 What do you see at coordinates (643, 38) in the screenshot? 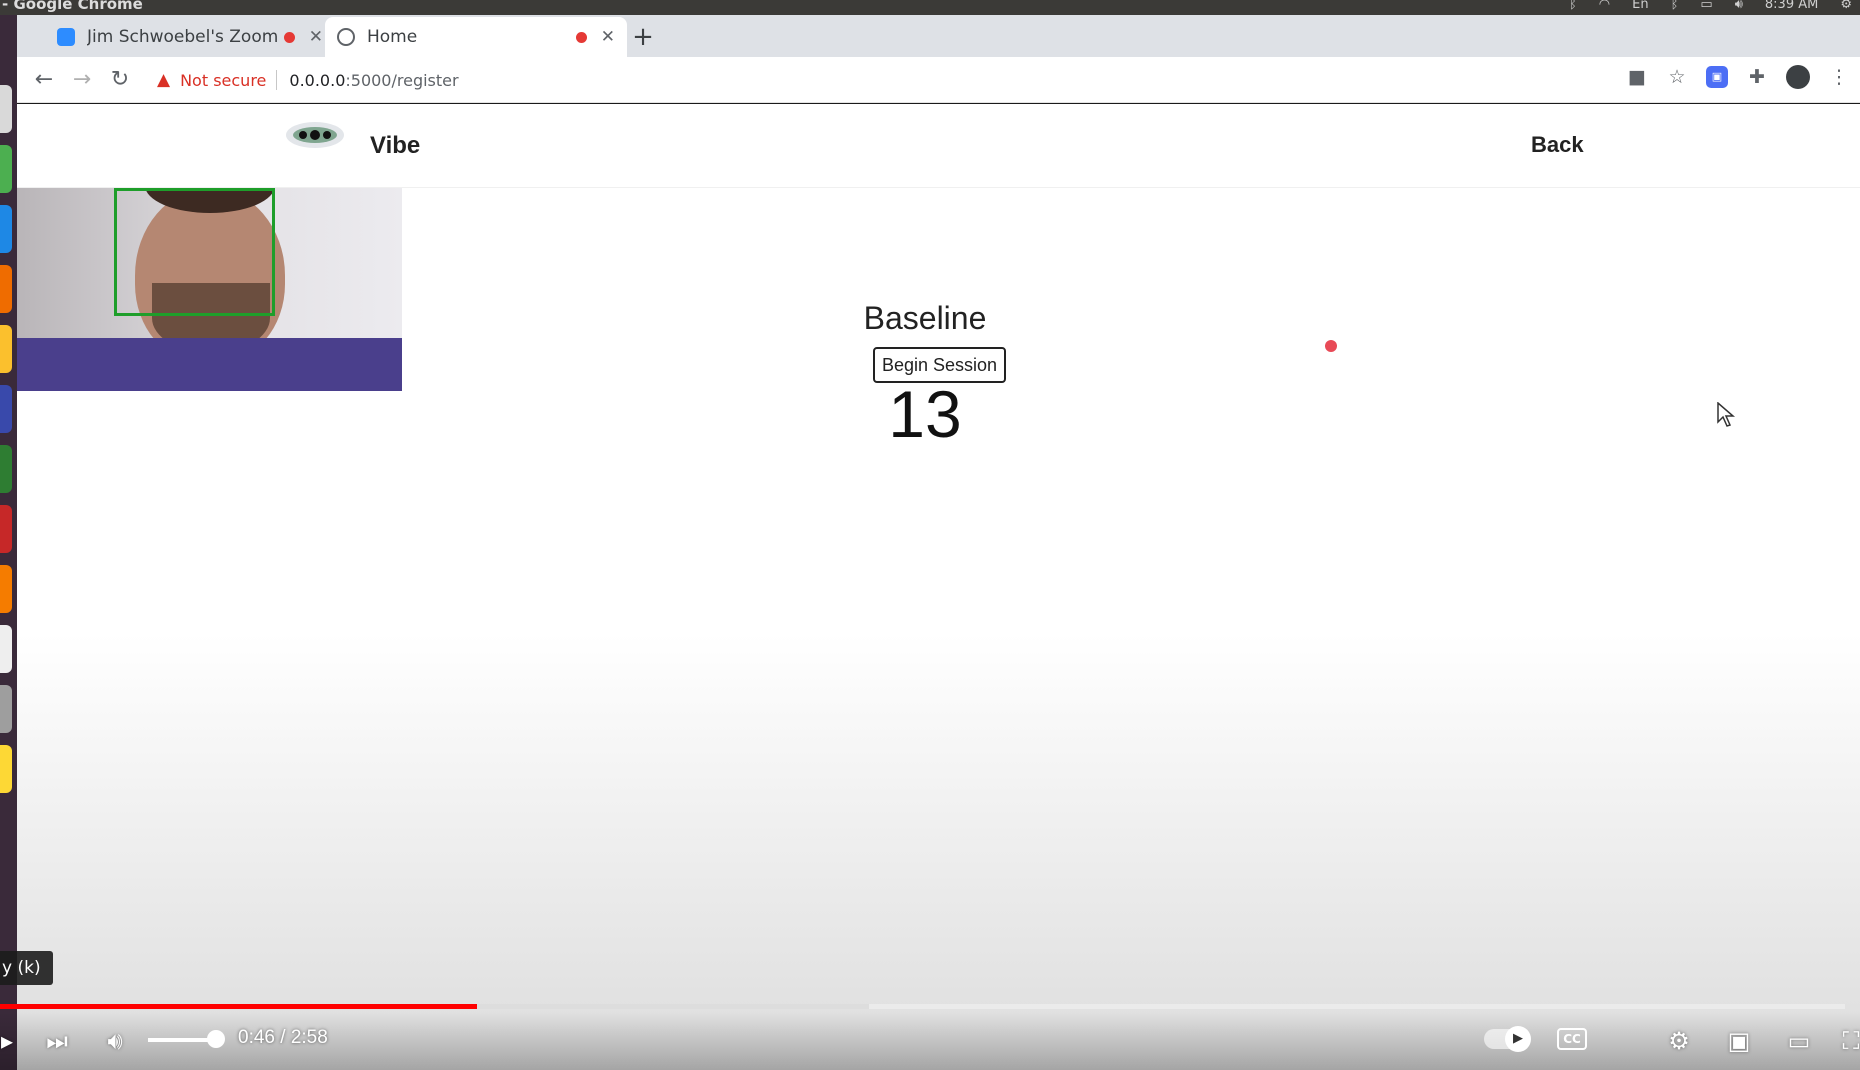
I see `new-tab-button: +` at bounding box center [643, 38].